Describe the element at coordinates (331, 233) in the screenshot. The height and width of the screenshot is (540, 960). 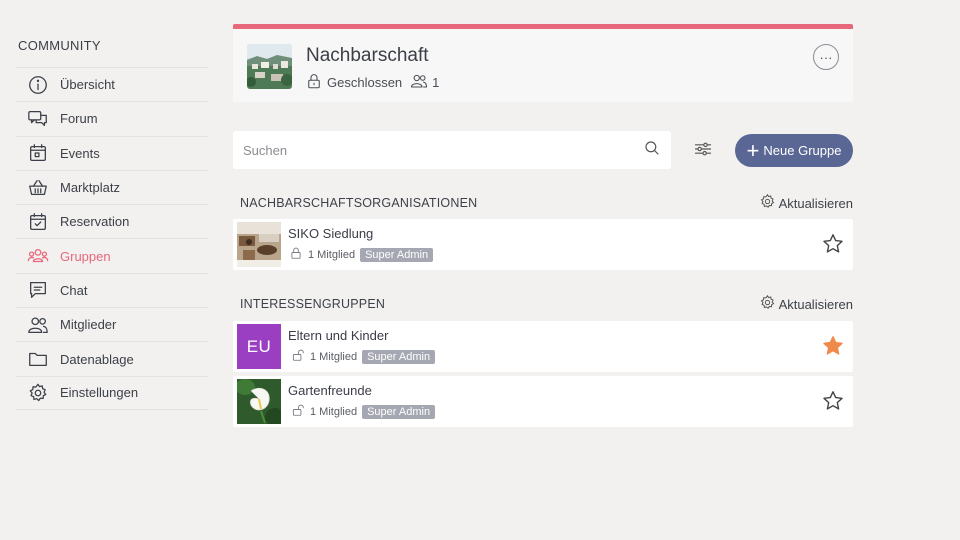
I see `group-name: SIKO Siedlung` at that location.